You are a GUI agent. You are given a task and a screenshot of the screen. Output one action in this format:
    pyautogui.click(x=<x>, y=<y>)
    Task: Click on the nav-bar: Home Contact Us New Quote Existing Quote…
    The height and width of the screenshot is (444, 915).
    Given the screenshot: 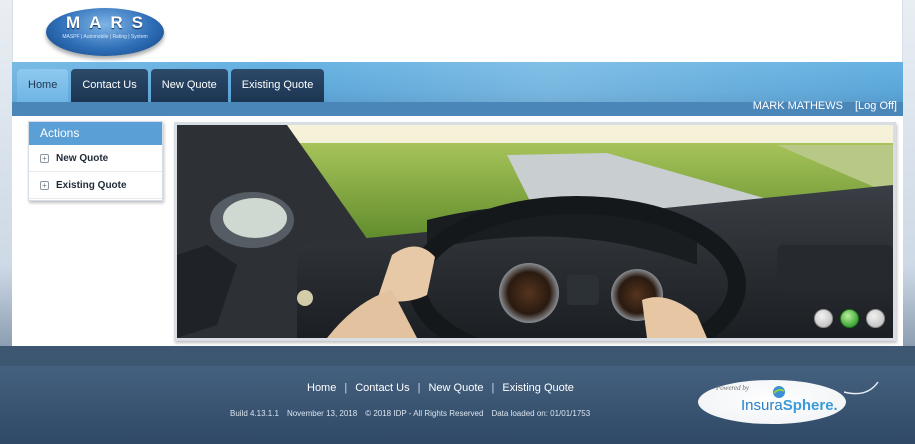 What is the action you would take?
    pyautogui.click(x=457, y=89)
    